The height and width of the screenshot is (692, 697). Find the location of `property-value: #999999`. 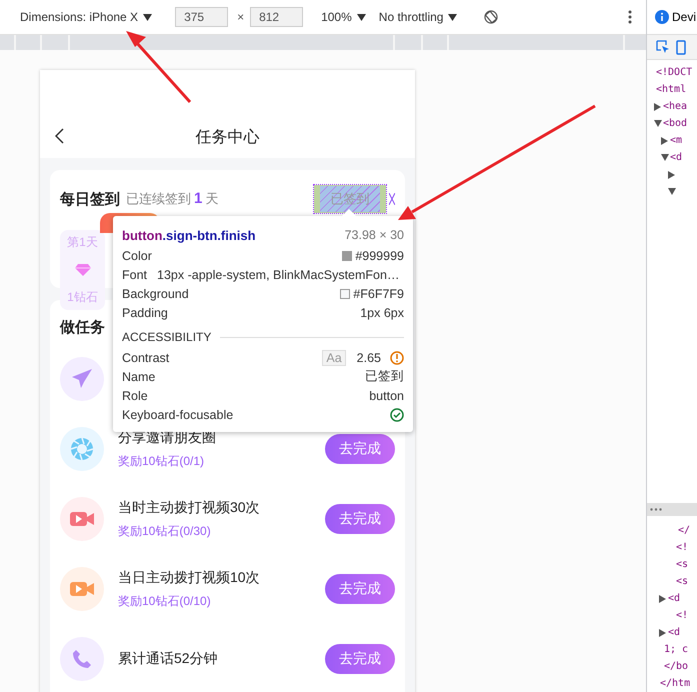

property-value: #999999 is located at coordinates (379, 255).